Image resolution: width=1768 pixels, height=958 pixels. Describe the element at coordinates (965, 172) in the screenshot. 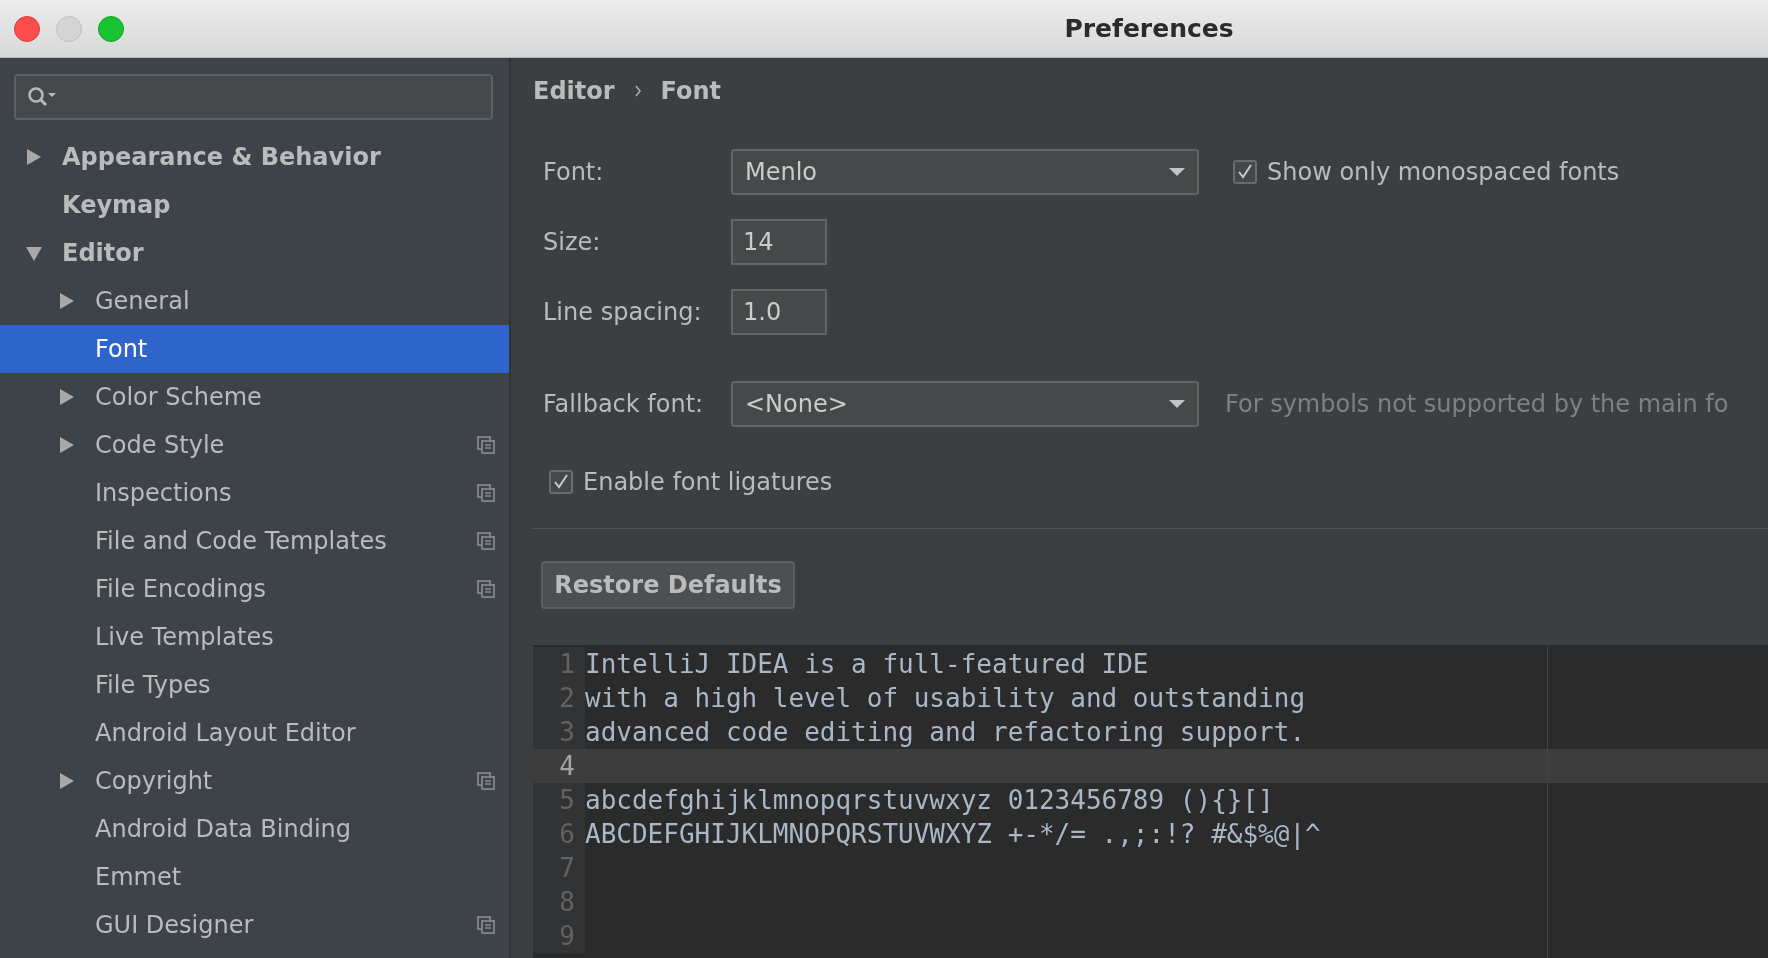

I see `font-dropdown: Menlo` at that location.